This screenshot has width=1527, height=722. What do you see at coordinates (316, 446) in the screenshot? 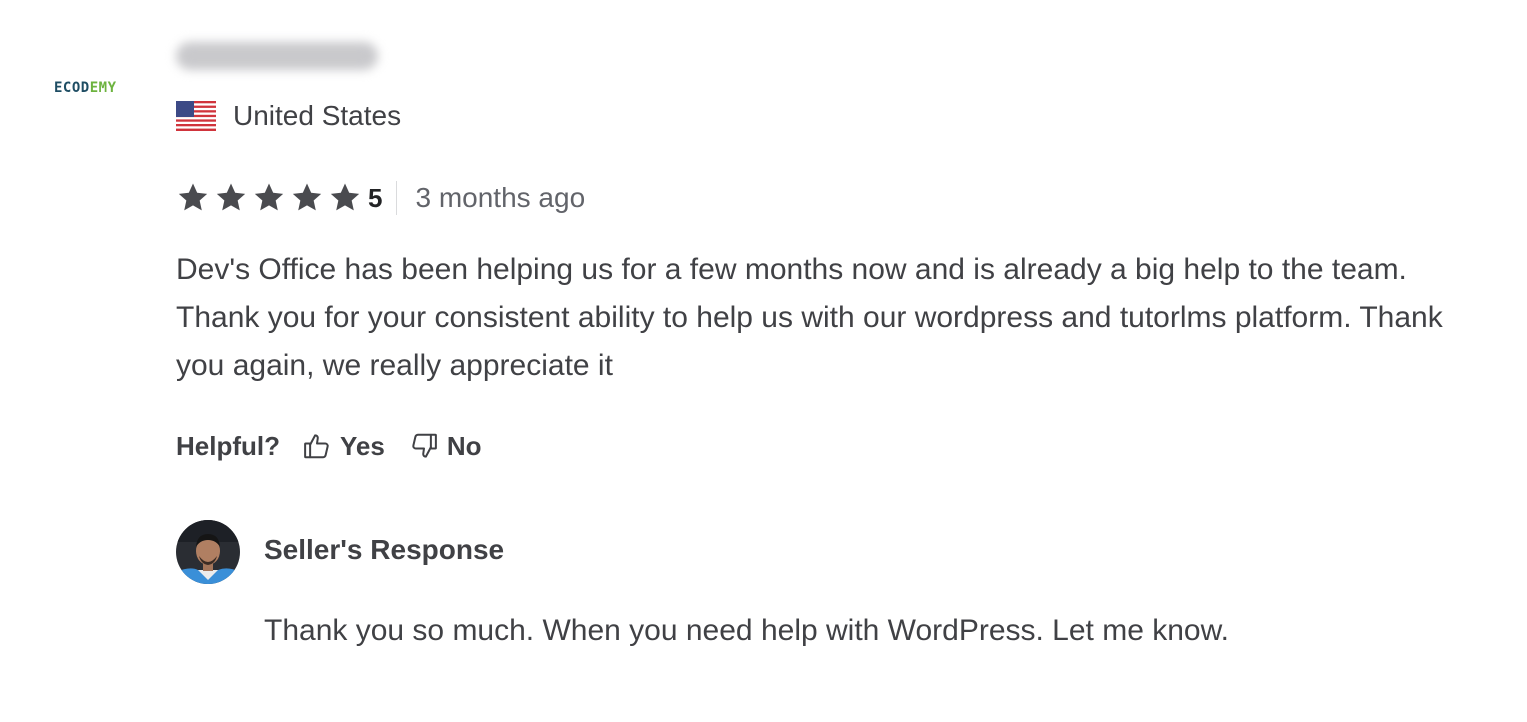
I see `thumbs-up-icon` at bounding box center [316, 446].